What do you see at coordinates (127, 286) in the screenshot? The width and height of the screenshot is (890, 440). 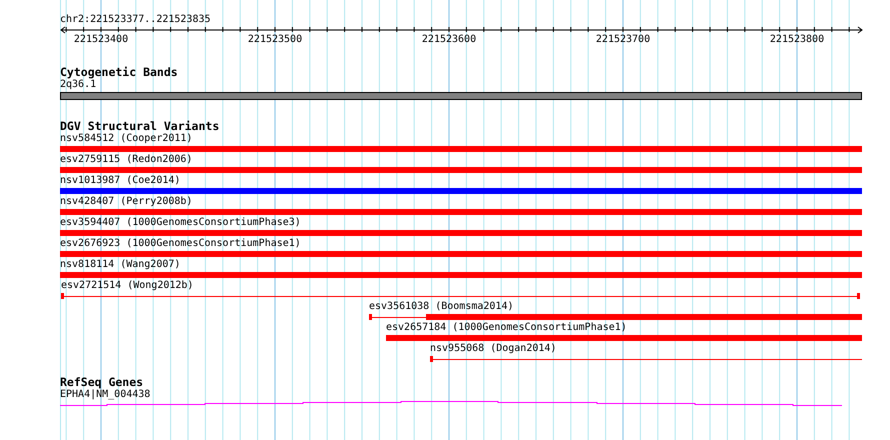 I see `variant-label: esv2721514 (Wong2012b)` at bounding box center [127, 286].